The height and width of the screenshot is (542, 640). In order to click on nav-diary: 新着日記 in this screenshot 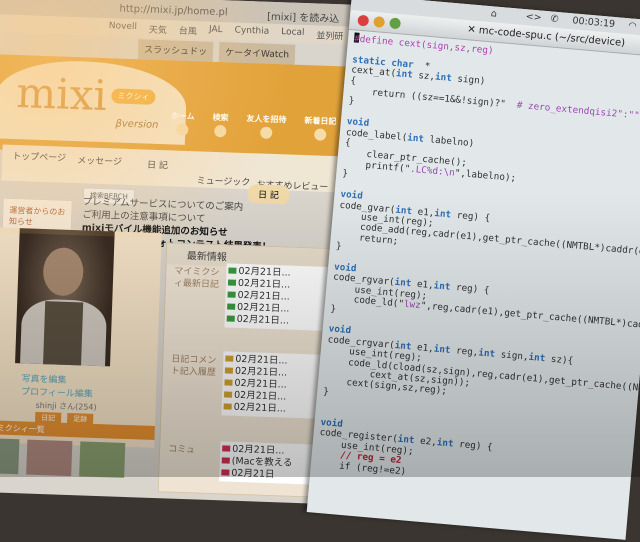, I will do `click(320, 128)`.